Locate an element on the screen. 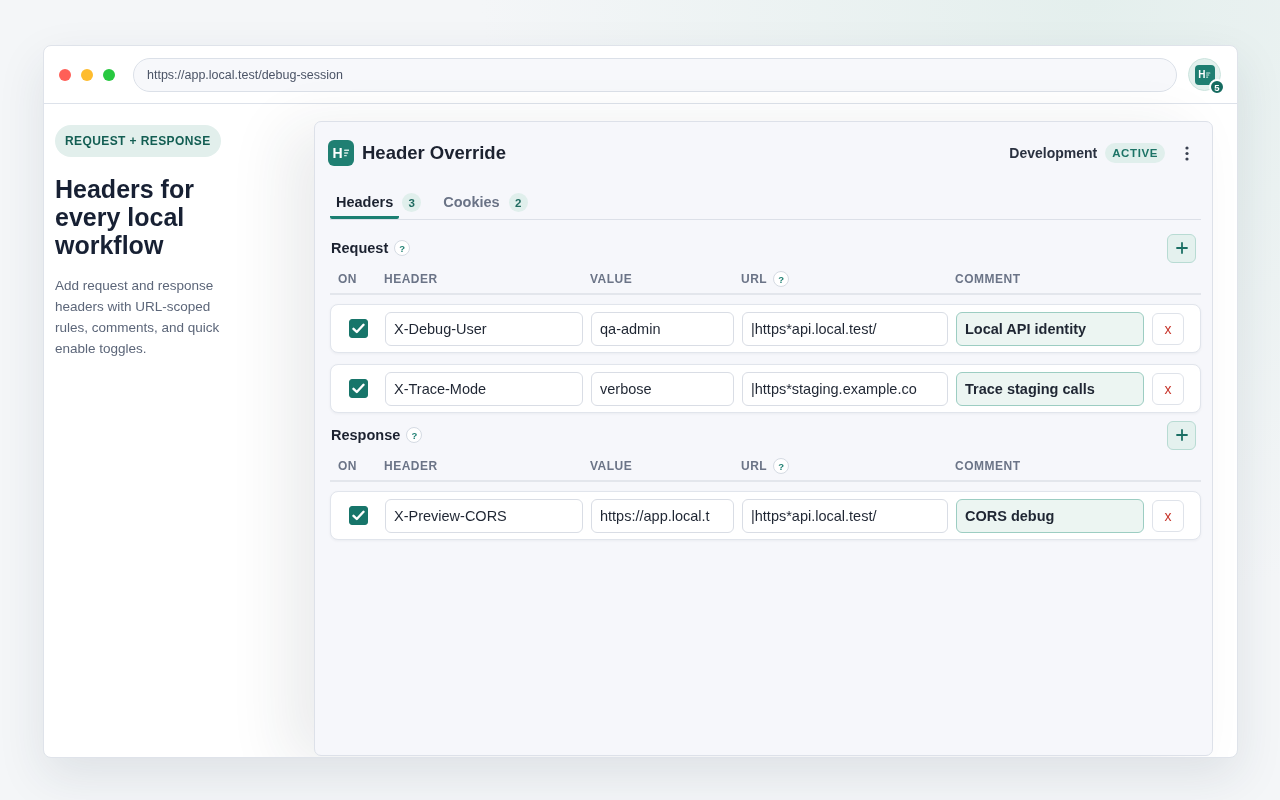 The image size is (1280, 800). extension-button: H 5 is located at coordinates (1204, 74).